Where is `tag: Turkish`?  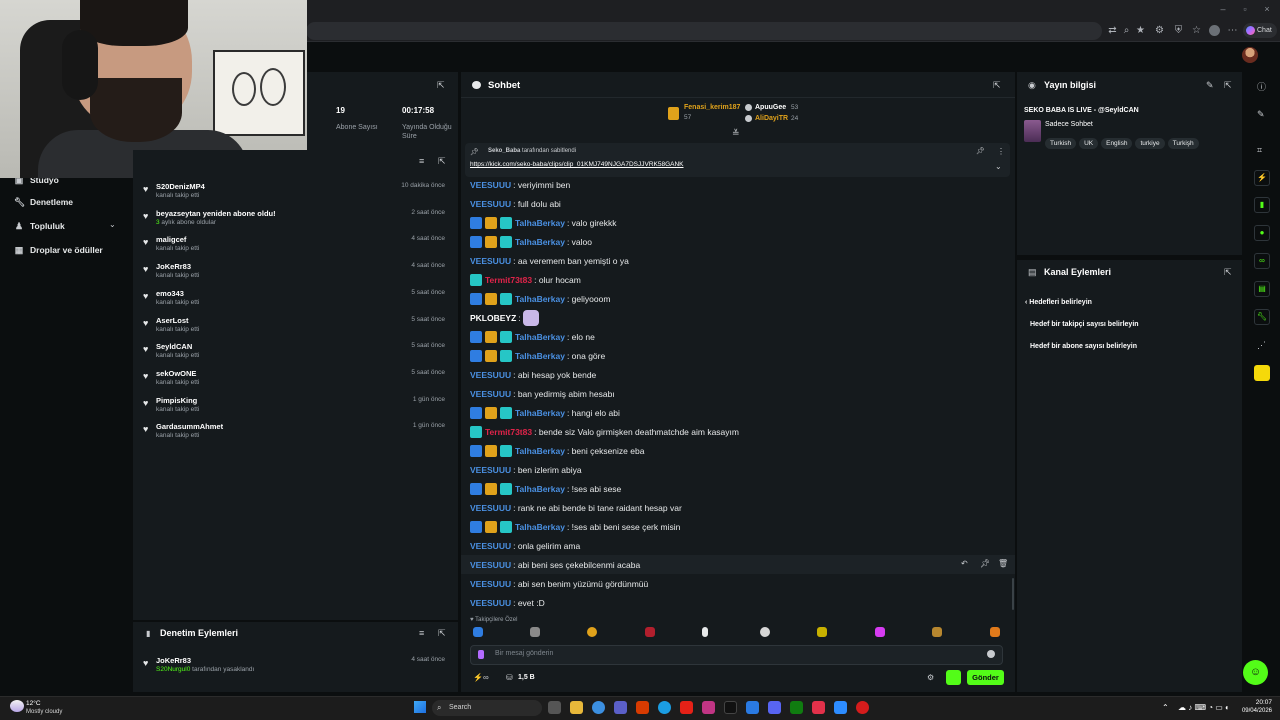
tag: Turkish is located at coordinates (1061, 143).